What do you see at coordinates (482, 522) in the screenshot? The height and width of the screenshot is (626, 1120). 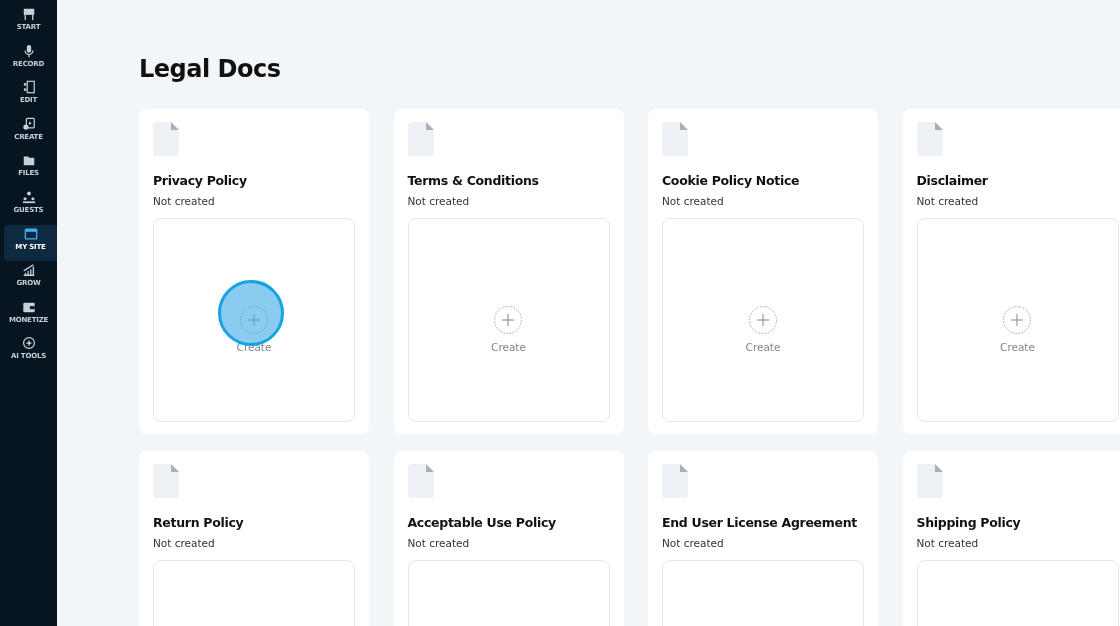 I see `document-title: Acceptable Use Policy` at bounding box center [482, 522].